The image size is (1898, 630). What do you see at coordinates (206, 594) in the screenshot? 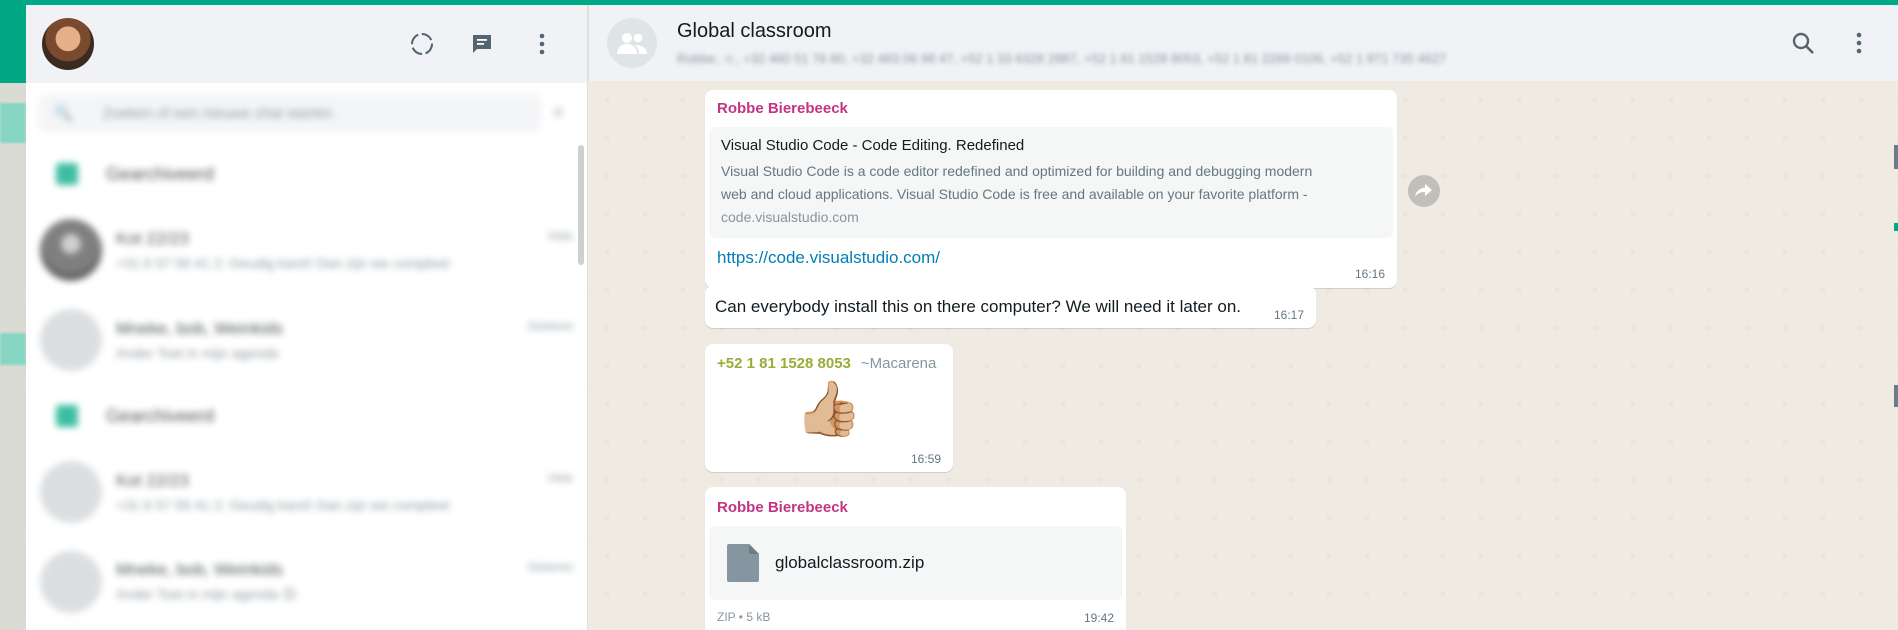
I see `chat-preview: Ander Toet in mijn agenda 😊` at bounding box center [206, 594].